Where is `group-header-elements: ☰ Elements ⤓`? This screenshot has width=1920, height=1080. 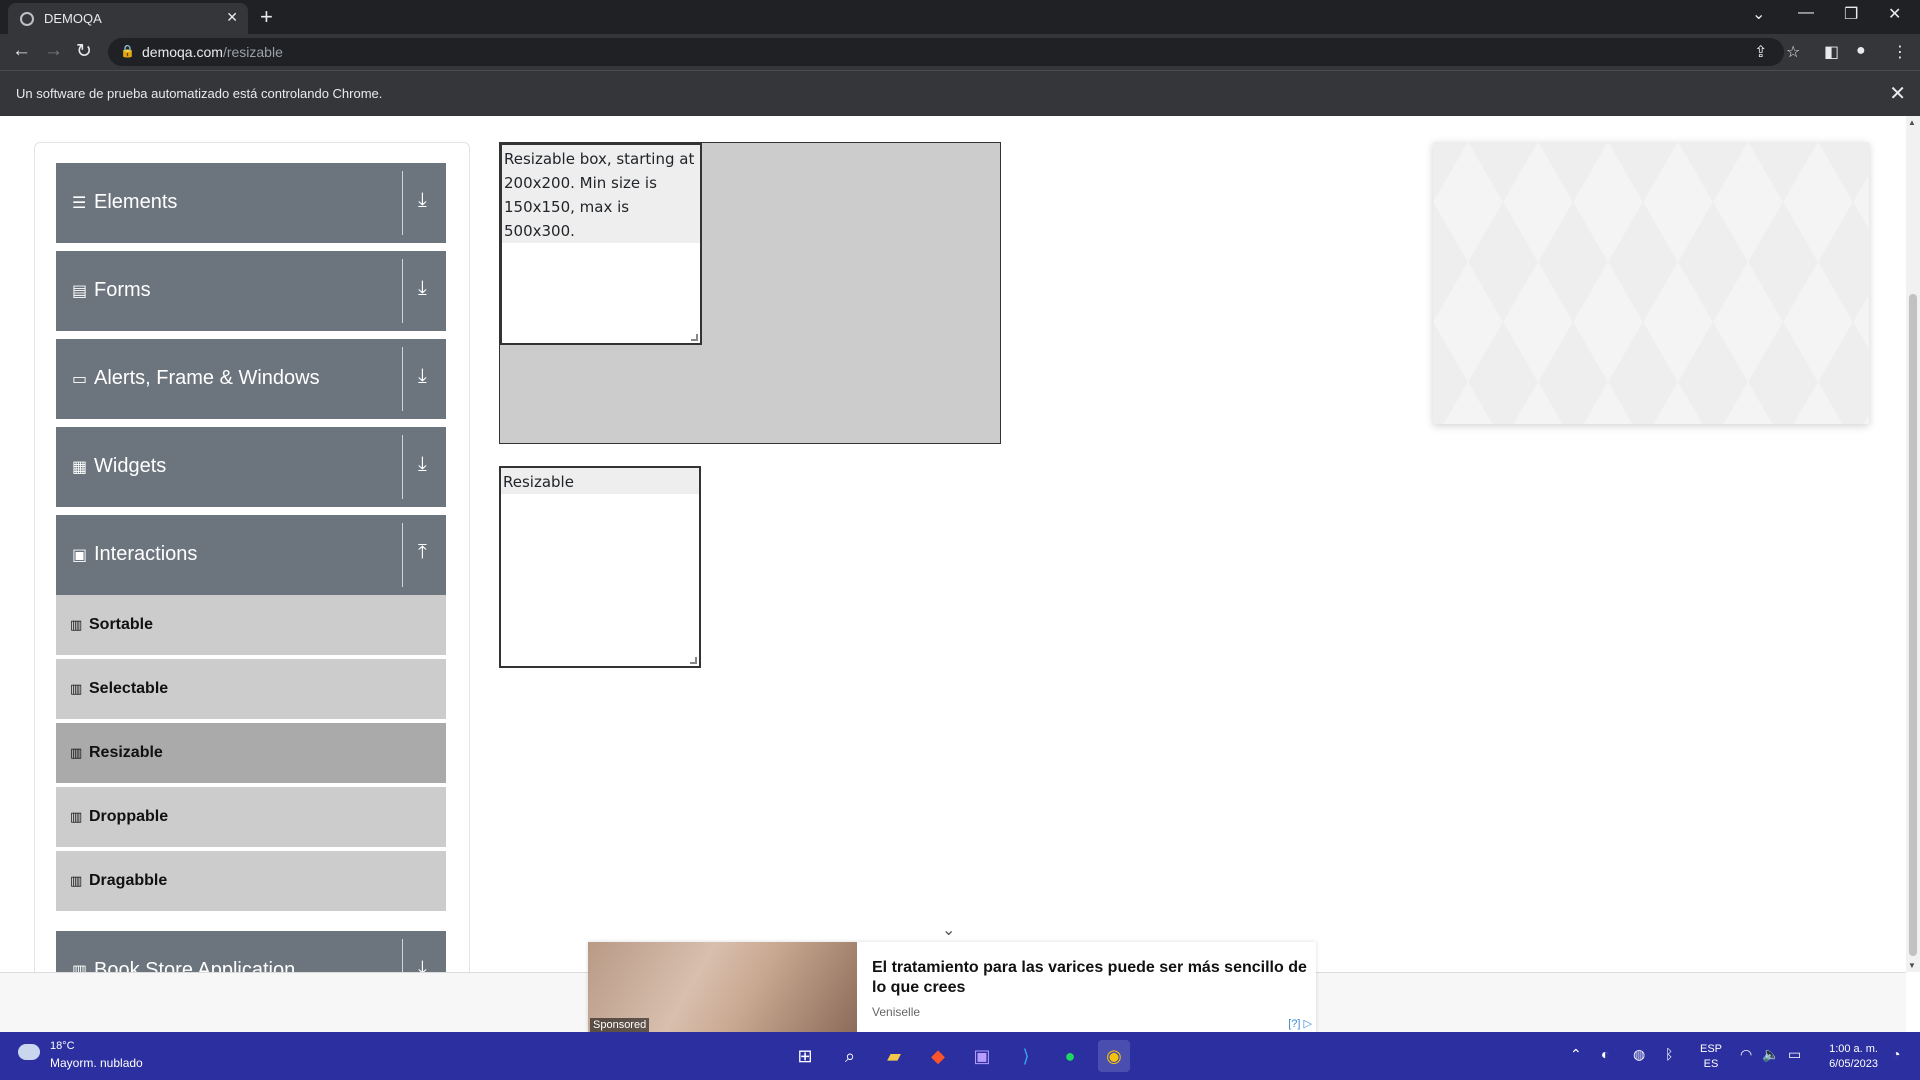
group-header-elements: ☰ Elements ⤓ is located at coordinates (251, 203).